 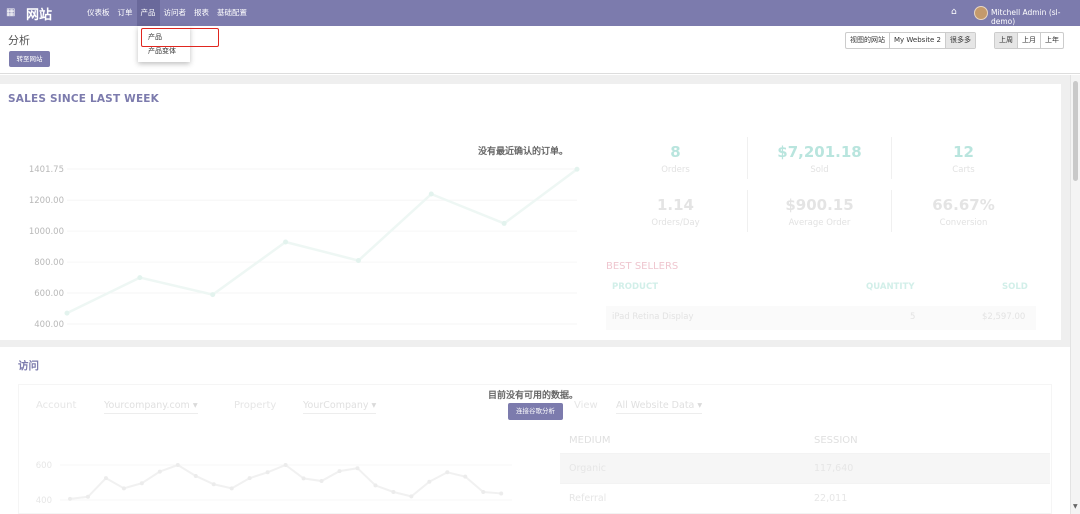 I want to click on y-tick-label: 1401.75, so click(x=46, y=170).